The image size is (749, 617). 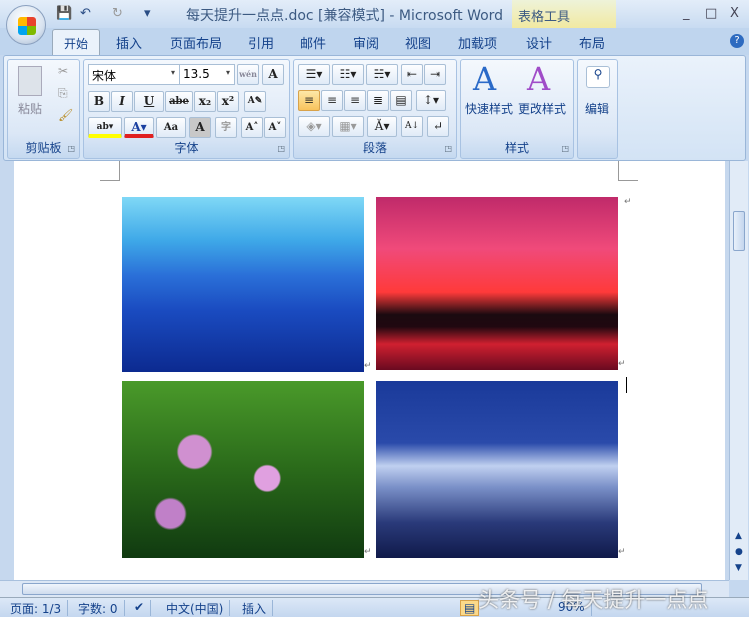 I want to click on browse-object-icon: ●, so click(x=739, y=552).